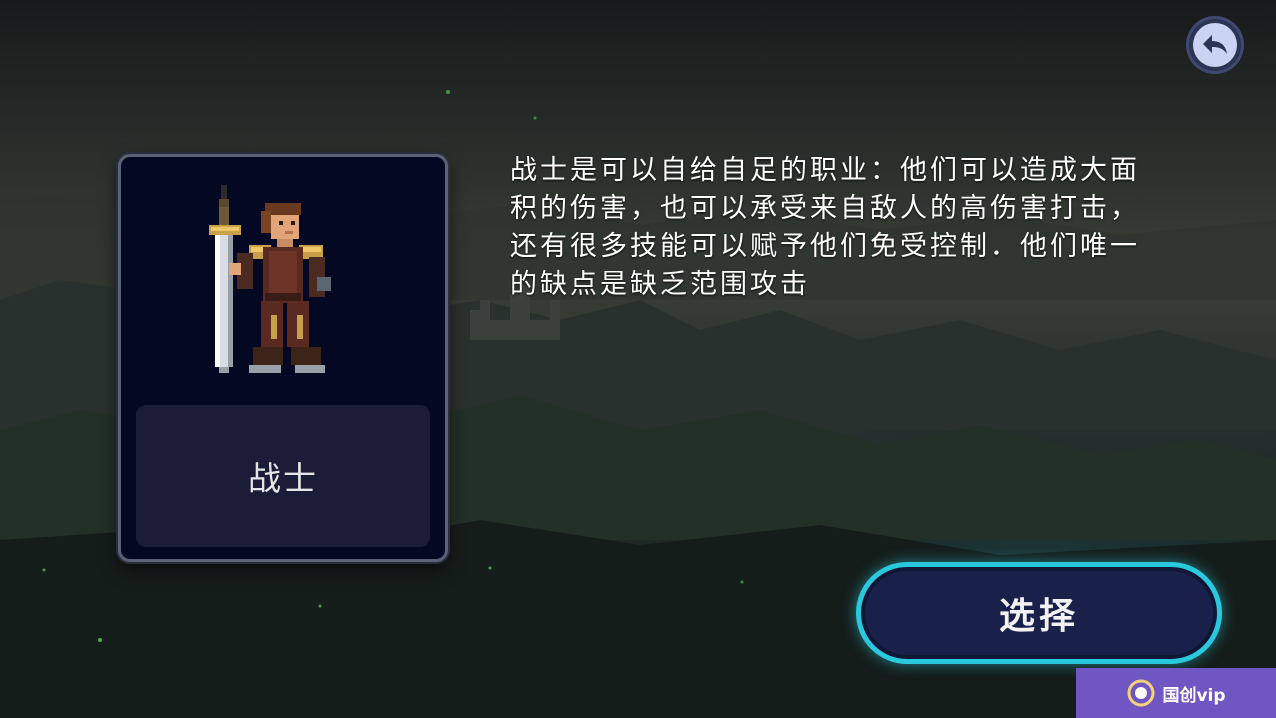 The image size is (1276, 718). Describe the element at coordinates (1194, 695) in the screenshot. I see `watermark-text: 国创vip` at that location.